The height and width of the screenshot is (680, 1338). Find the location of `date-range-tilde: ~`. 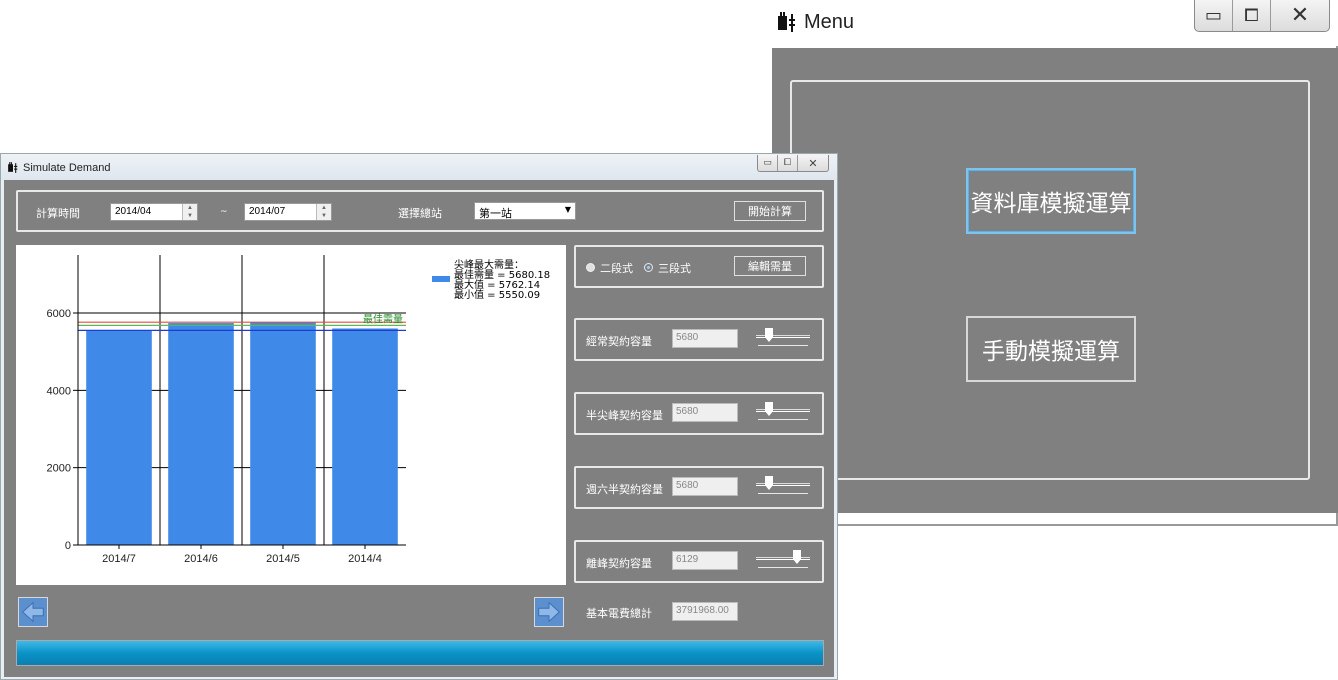

date-range-tilde: ~ is located at coordinates (224, 212).